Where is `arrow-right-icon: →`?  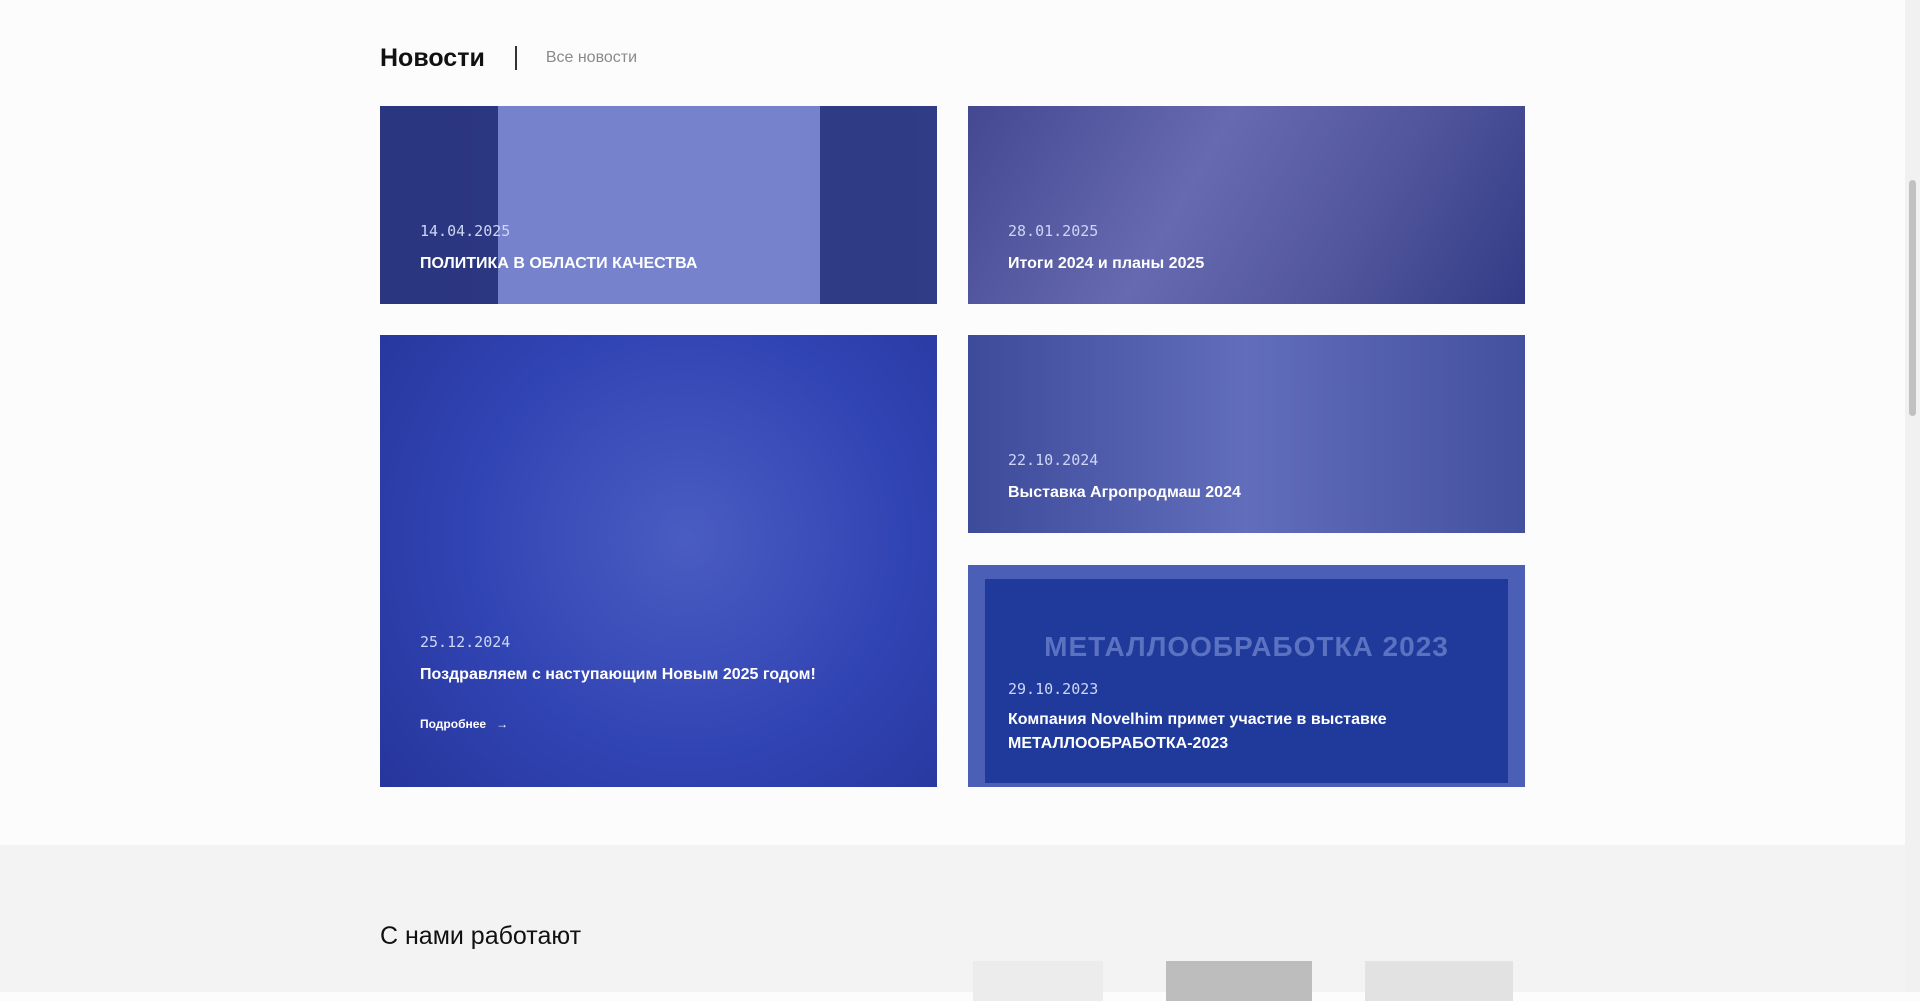
arrow-right-icon: → is located at coordinates (502, 724).